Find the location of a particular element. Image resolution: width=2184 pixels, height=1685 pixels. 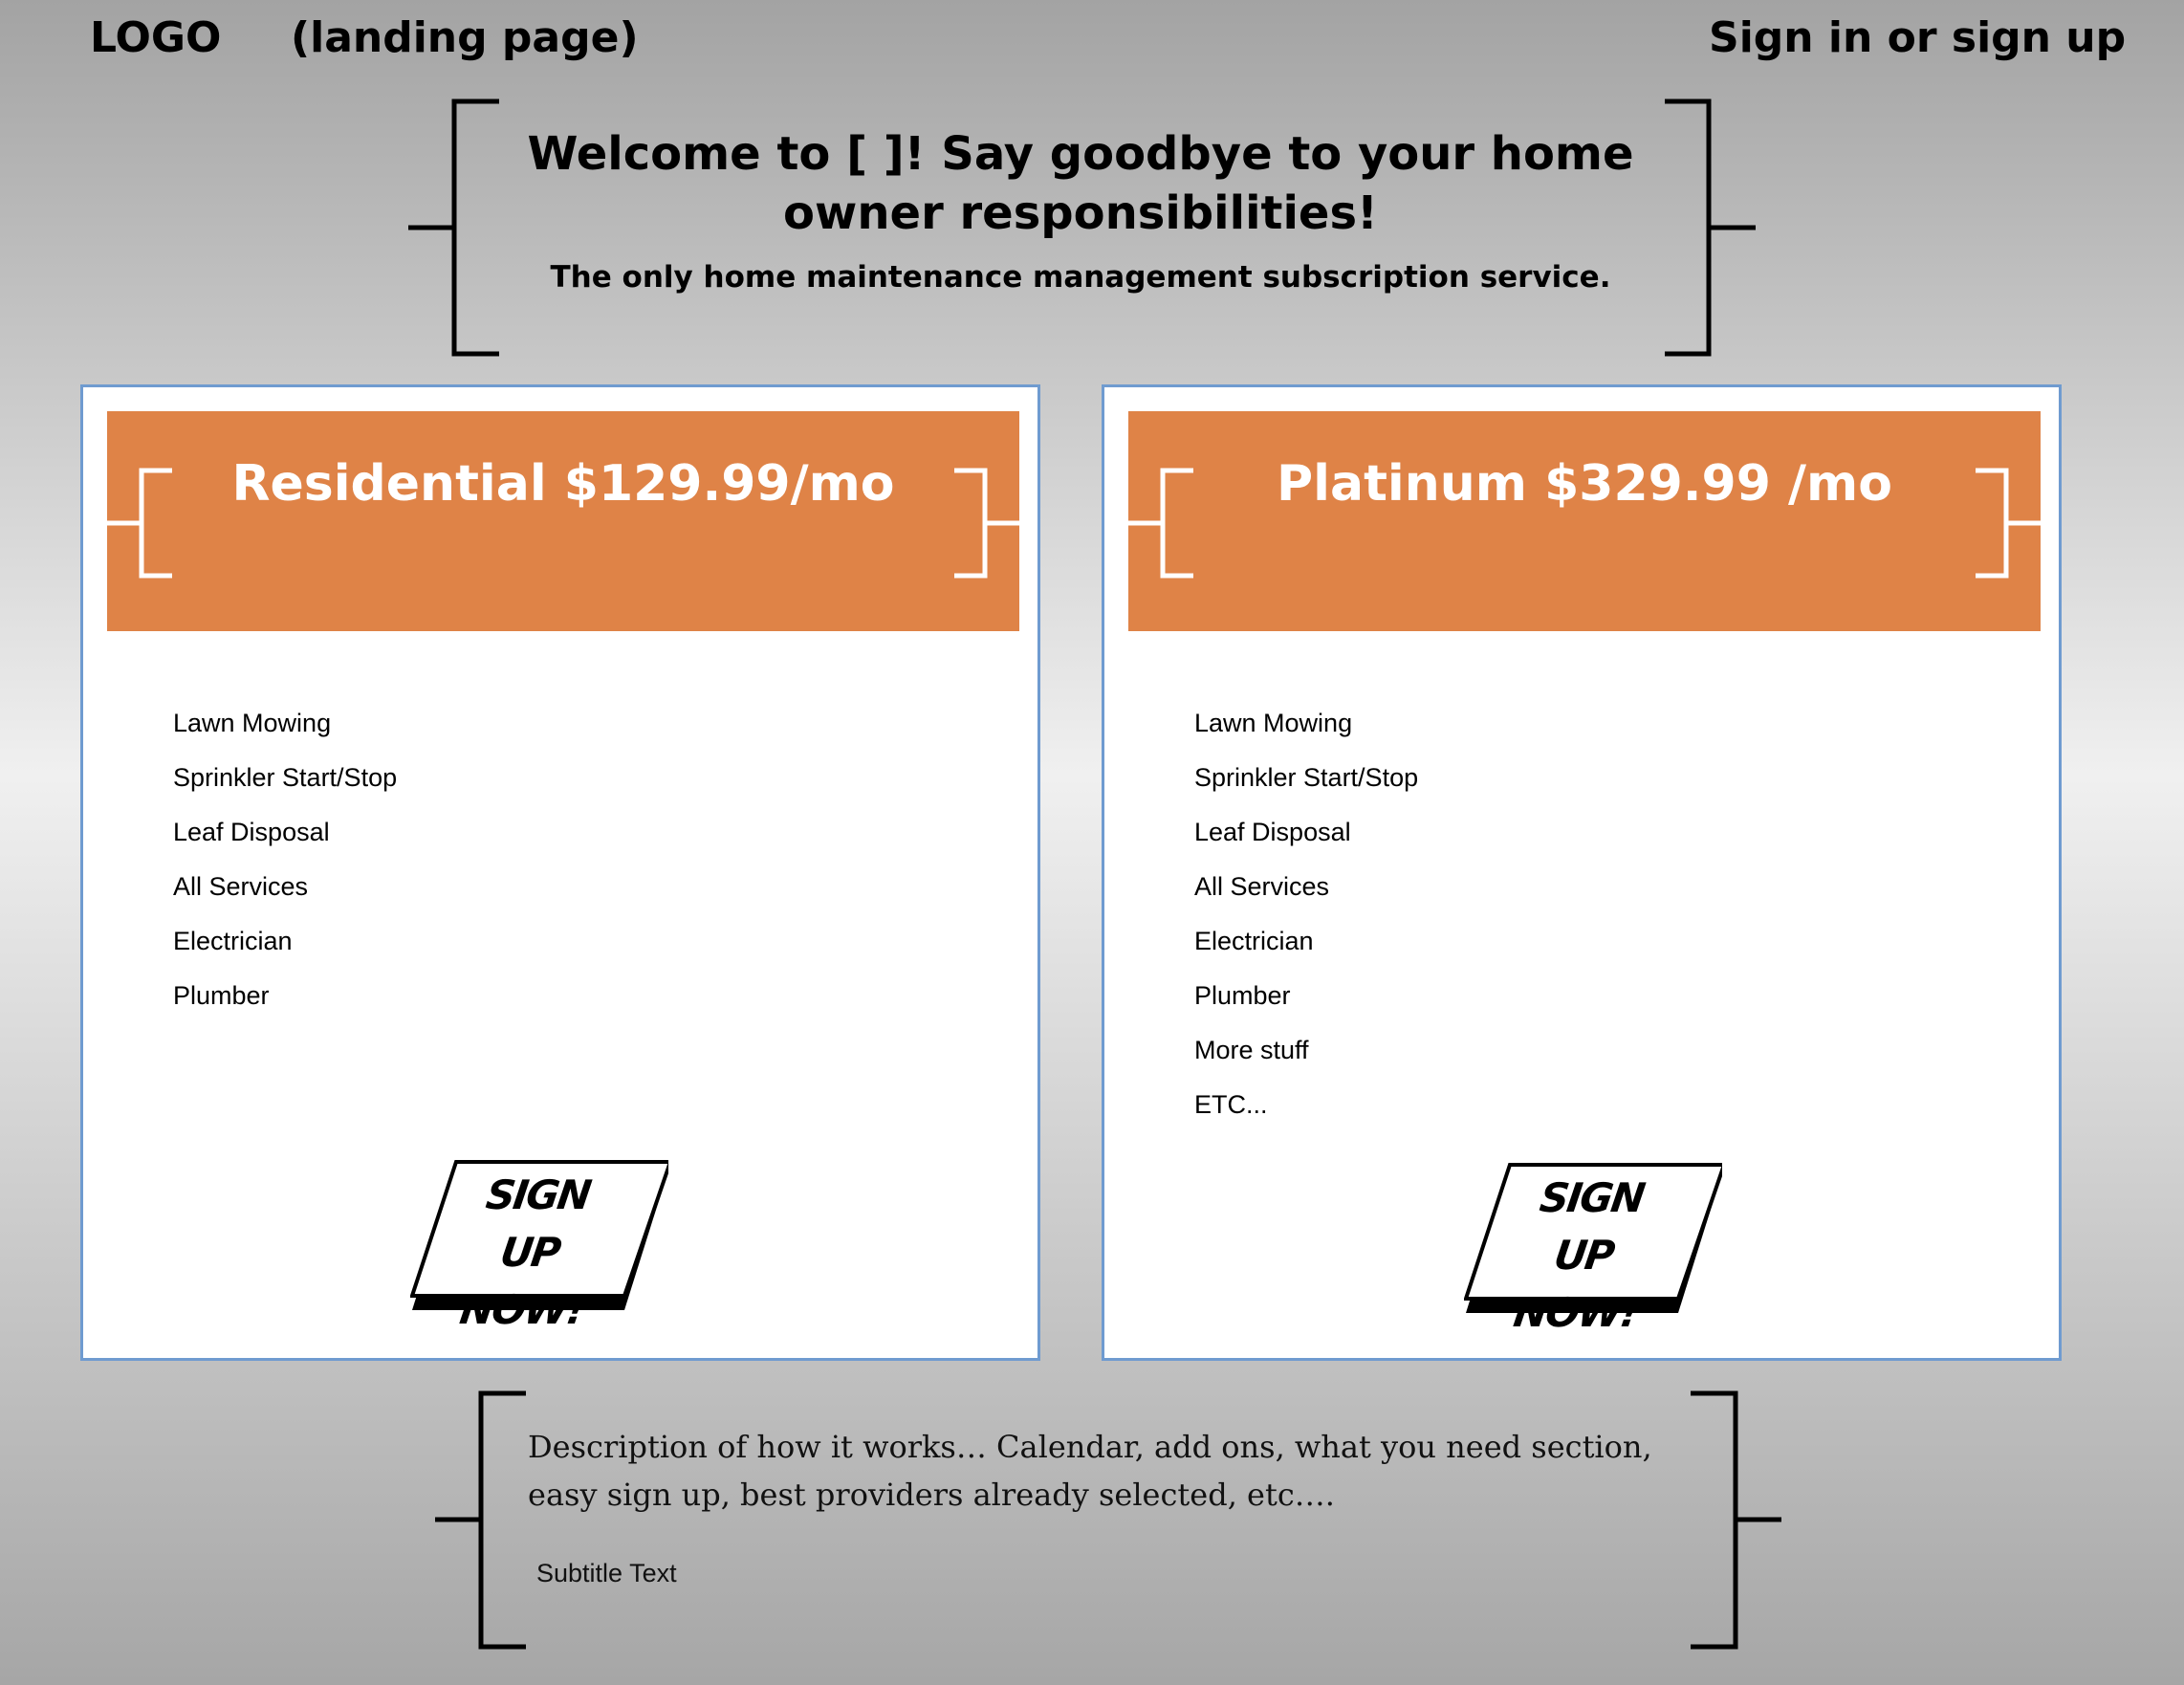

description-subtitle: Subtitle Text is located at coordinates (606, 1573).